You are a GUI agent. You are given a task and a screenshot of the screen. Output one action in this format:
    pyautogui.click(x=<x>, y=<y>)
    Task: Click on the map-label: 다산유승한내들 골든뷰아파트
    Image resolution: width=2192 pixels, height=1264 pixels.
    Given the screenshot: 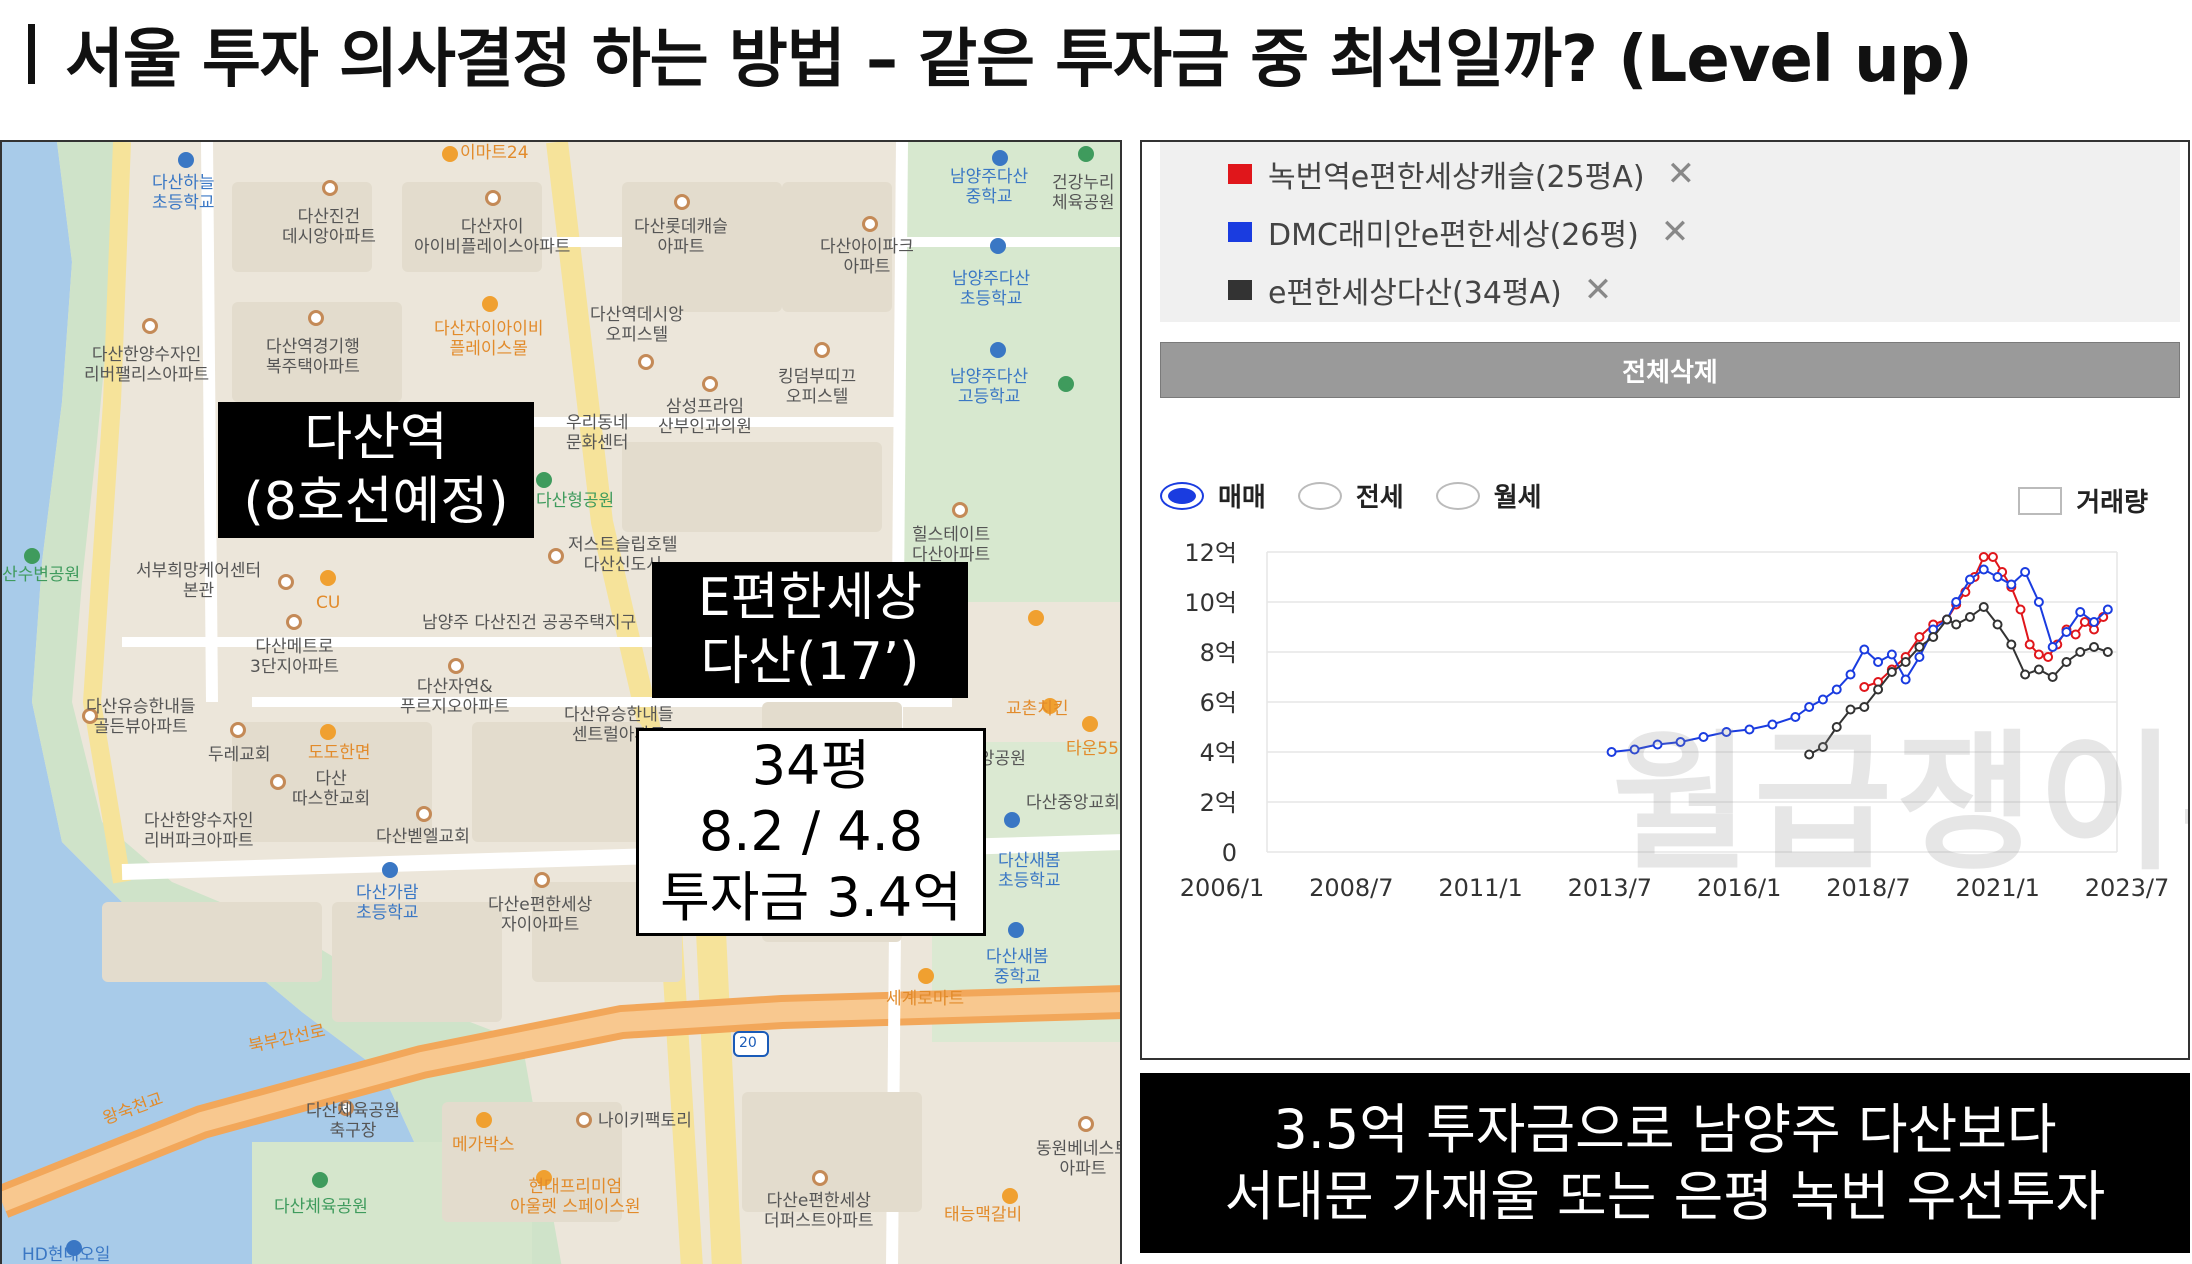 What is the action you would take?
    pyautogui.click(x=140, y=717)
    